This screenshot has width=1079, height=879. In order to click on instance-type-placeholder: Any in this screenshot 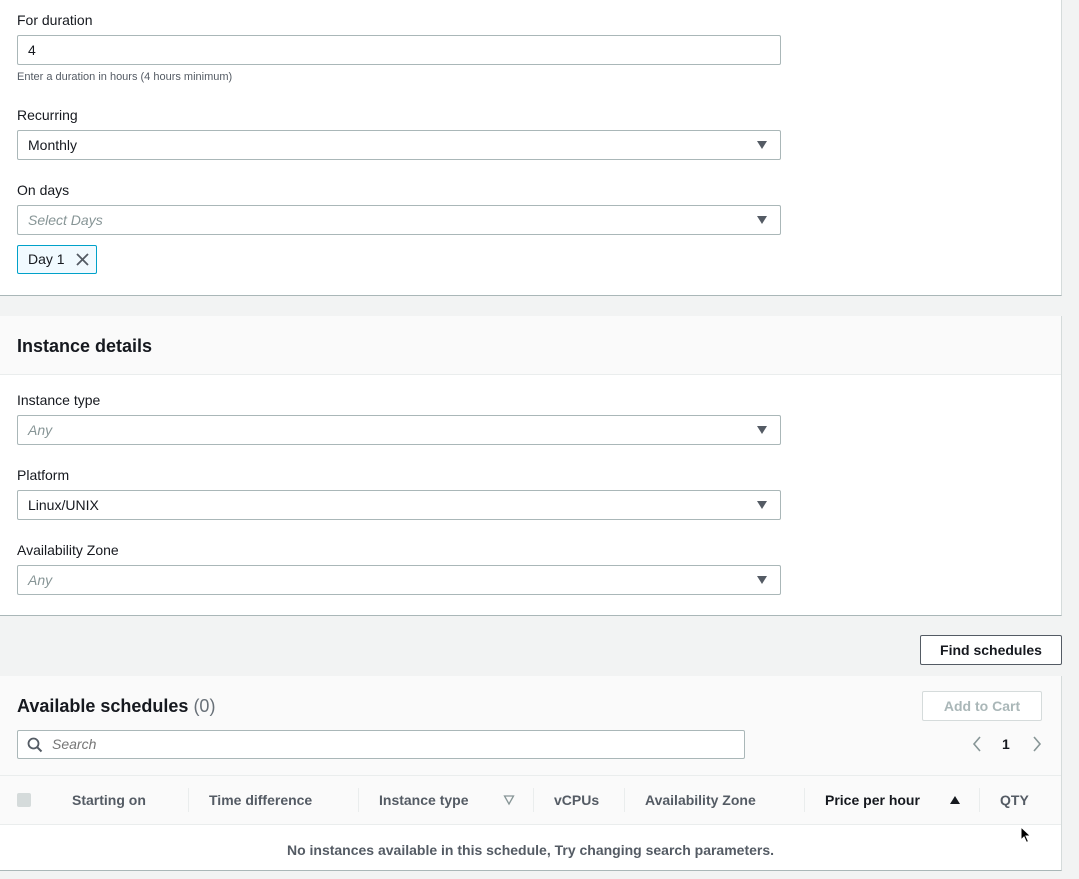, I will do `click(40, 430)`.